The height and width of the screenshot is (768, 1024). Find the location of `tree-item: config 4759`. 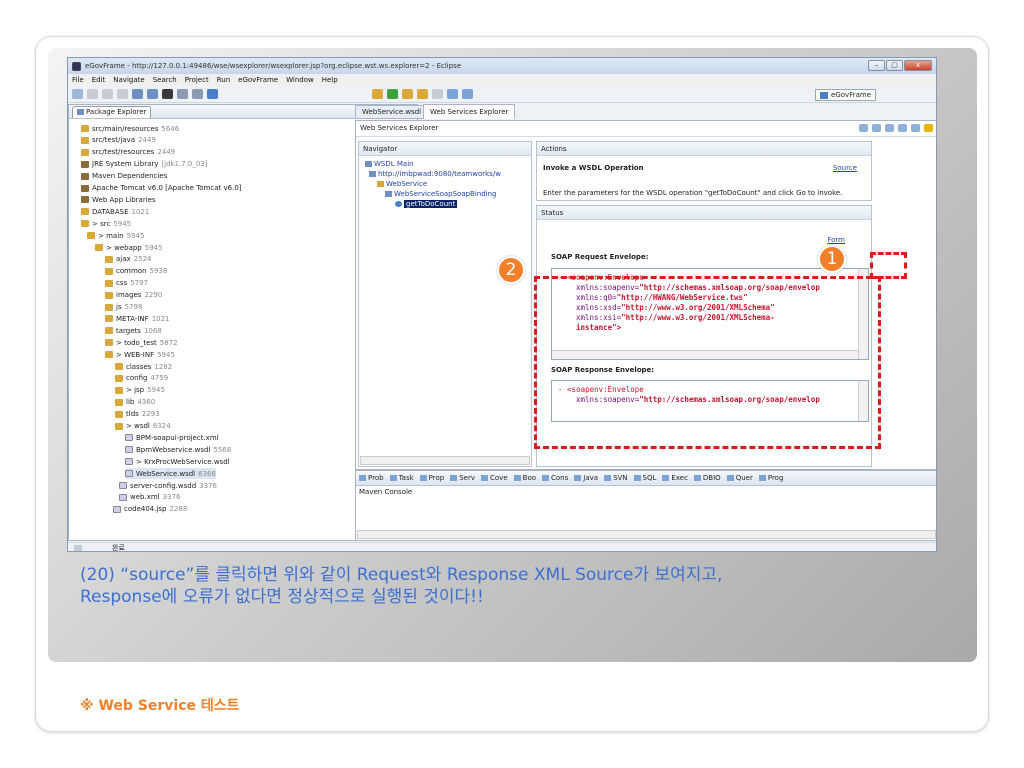

tree-item: config 4759 is located at coordinates (141, 378).